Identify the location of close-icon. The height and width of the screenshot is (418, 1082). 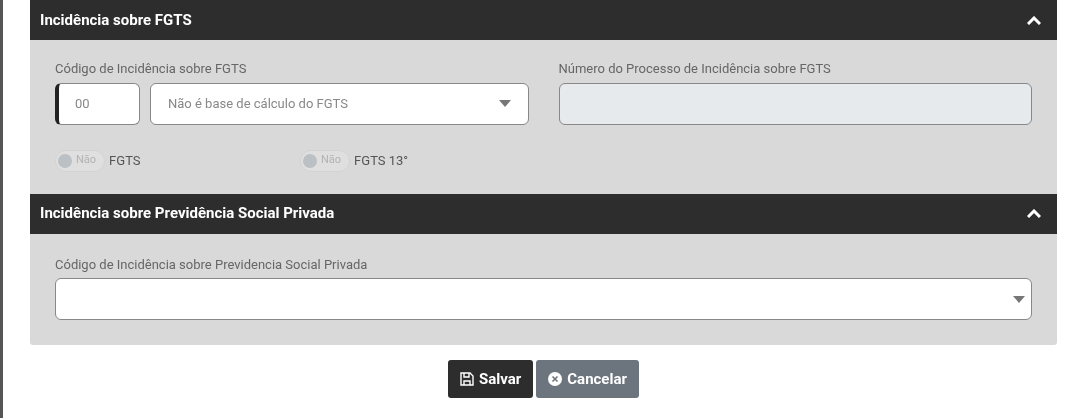
(555, 379).